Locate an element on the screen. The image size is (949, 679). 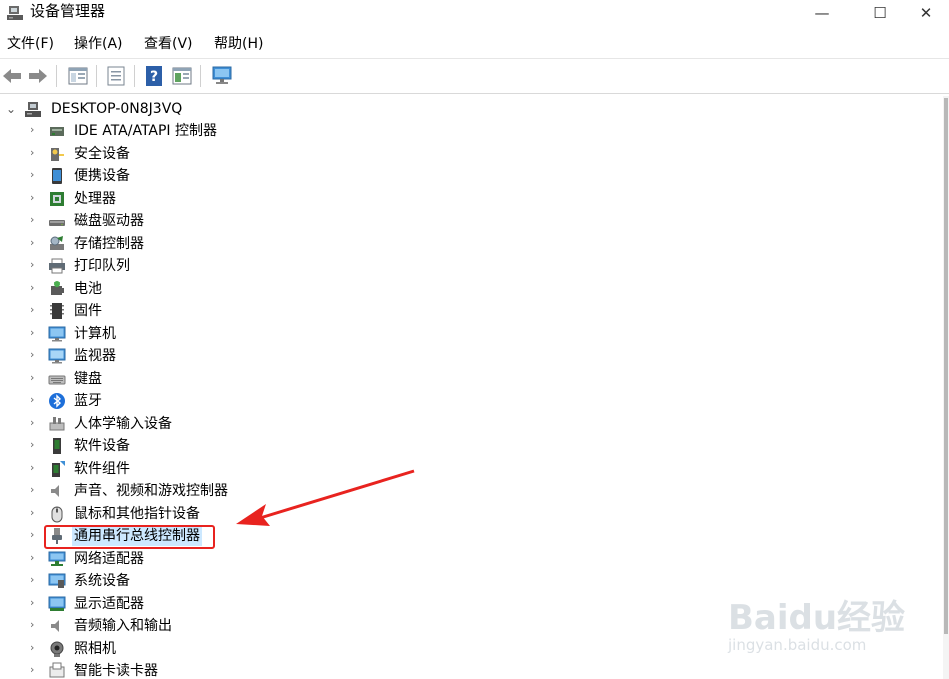
printer-icon is located at coordinates (57, 266).